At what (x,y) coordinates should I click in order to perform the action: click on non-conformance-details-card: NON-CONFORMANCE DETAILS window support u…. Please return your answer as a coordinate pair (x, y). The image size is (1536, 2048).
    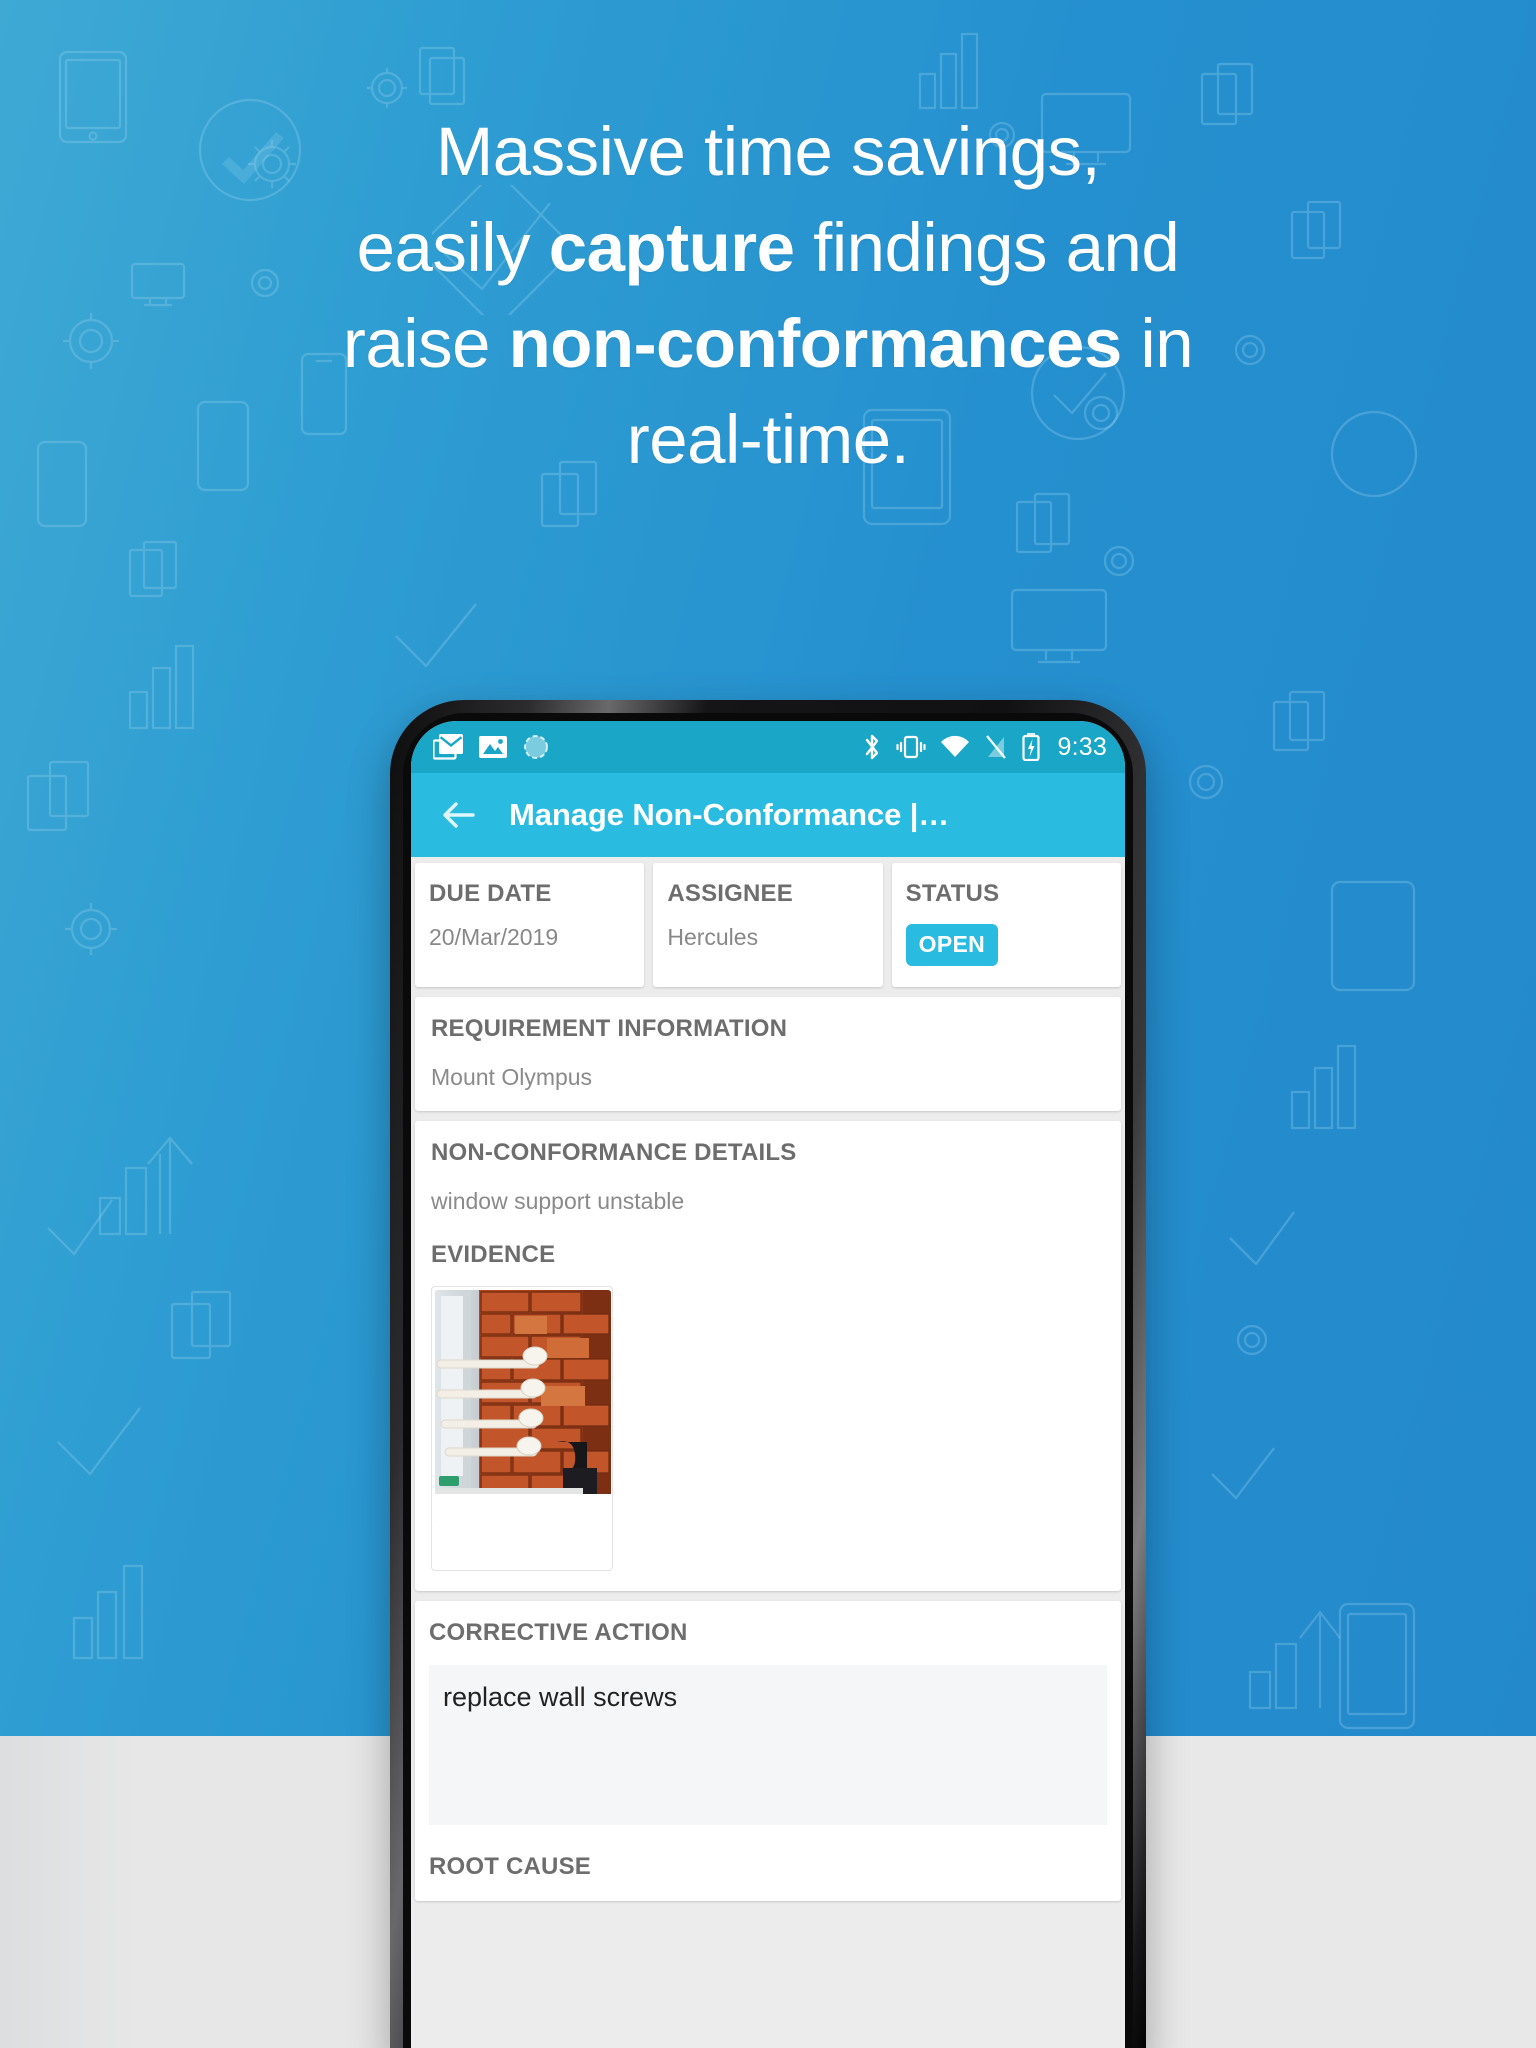
    Looking at the image, I should click on (768, 1356).